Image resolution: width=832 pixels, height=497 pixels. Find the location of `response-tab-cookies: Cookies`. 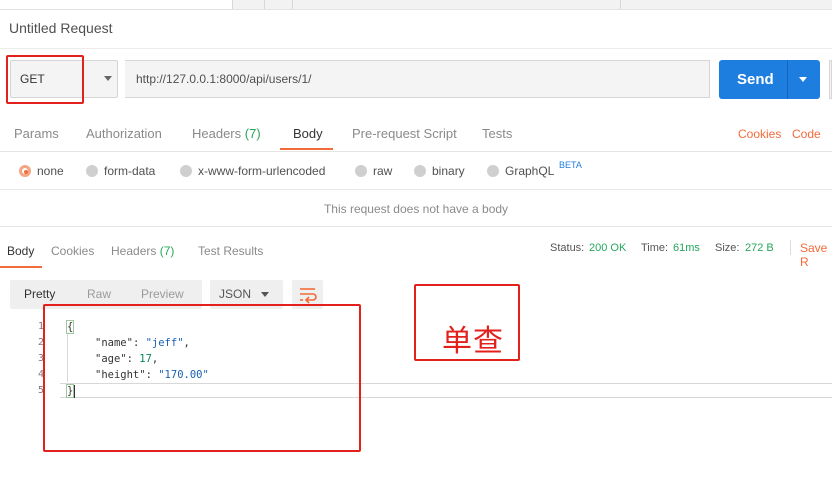

response-tab-cookies: Cookies is located at coordinates (72, 251).